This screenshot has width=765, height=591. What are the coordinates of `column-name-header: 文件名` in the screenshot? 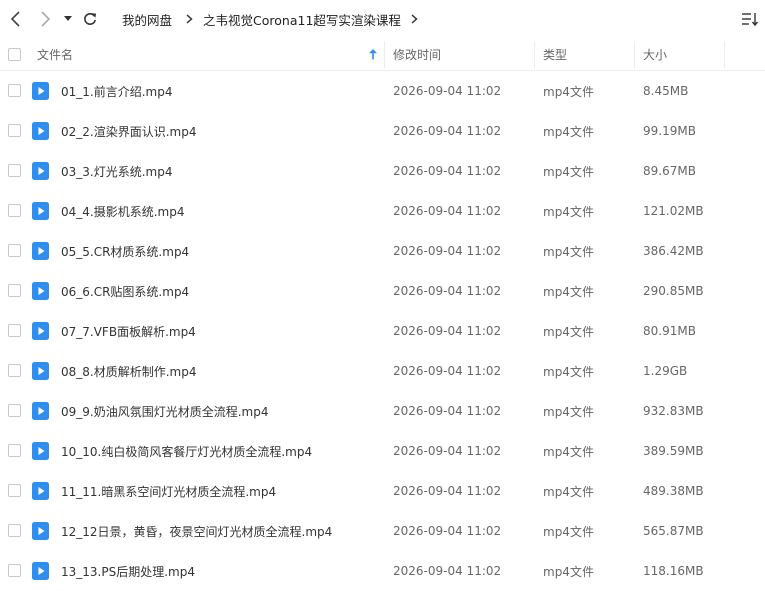 It's located at (55, 54).